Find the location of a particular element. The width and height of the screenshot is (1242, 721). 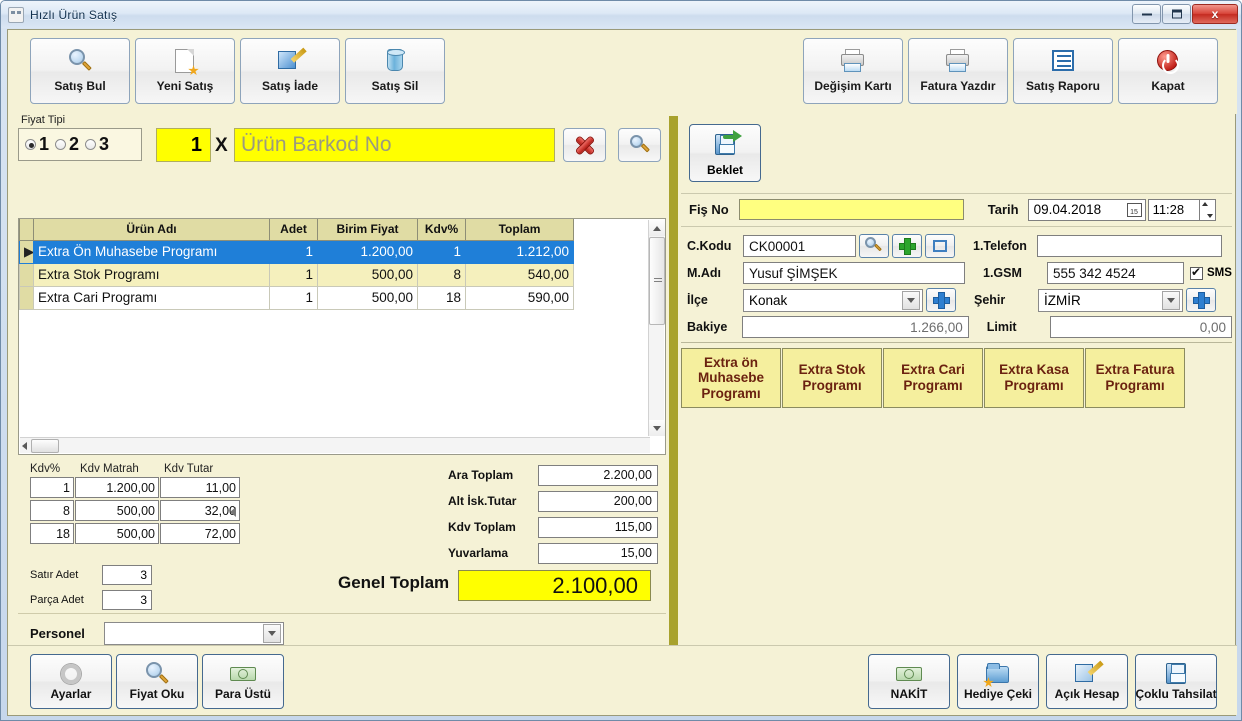

value-yuvarlama: 15,00 is located at coordinates (598, 553).